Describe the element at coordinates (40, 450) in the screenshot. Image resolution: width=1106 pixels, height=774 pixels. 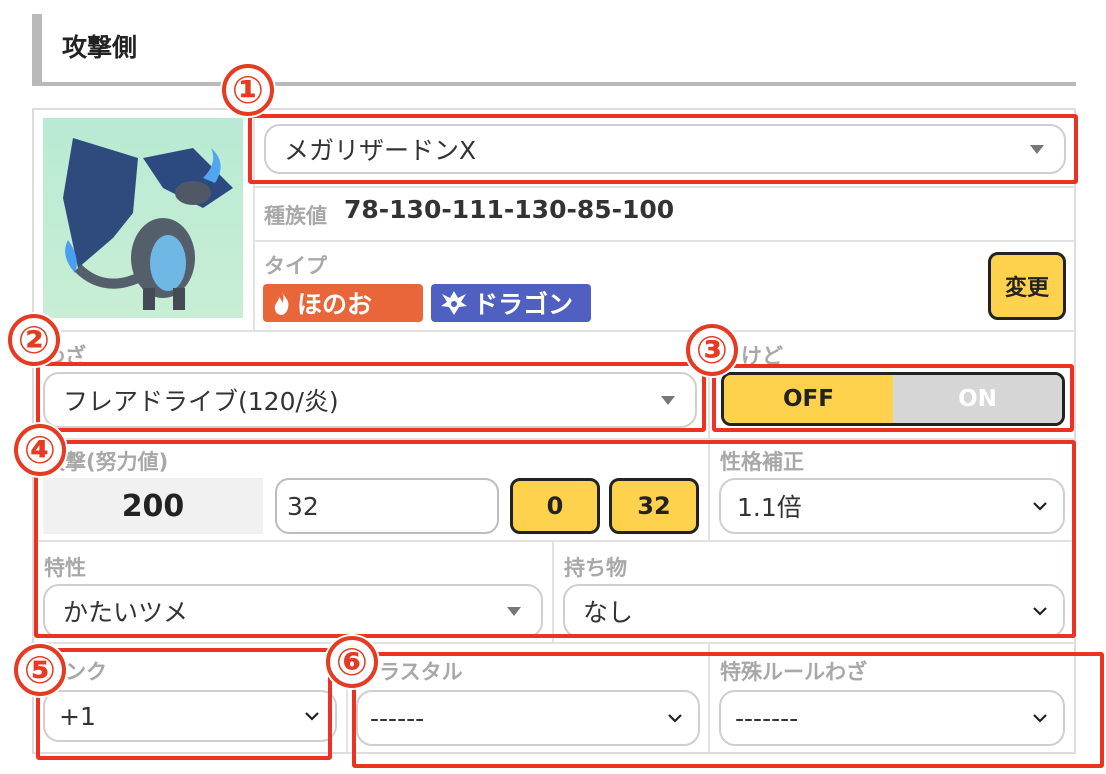
I see `annotation-marker-4: ④` at that location.